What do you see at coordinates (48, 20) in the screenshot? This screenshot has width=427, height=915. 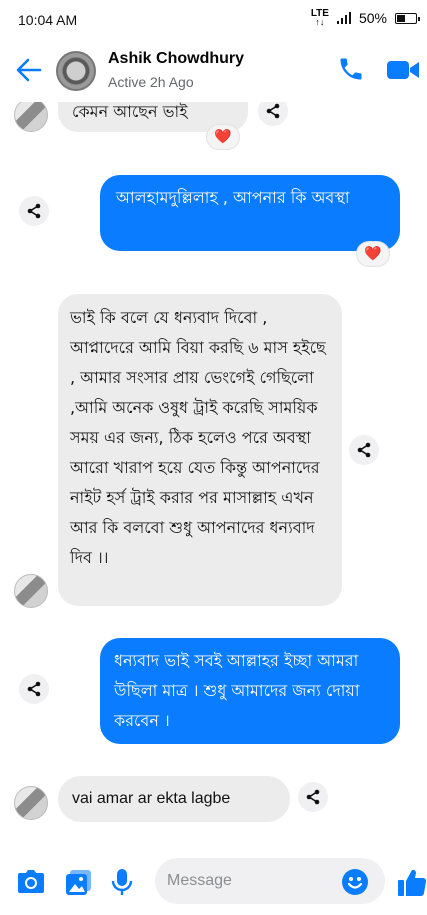 I see `status-time: 10:04 AM` at bounding box center [48, 20].